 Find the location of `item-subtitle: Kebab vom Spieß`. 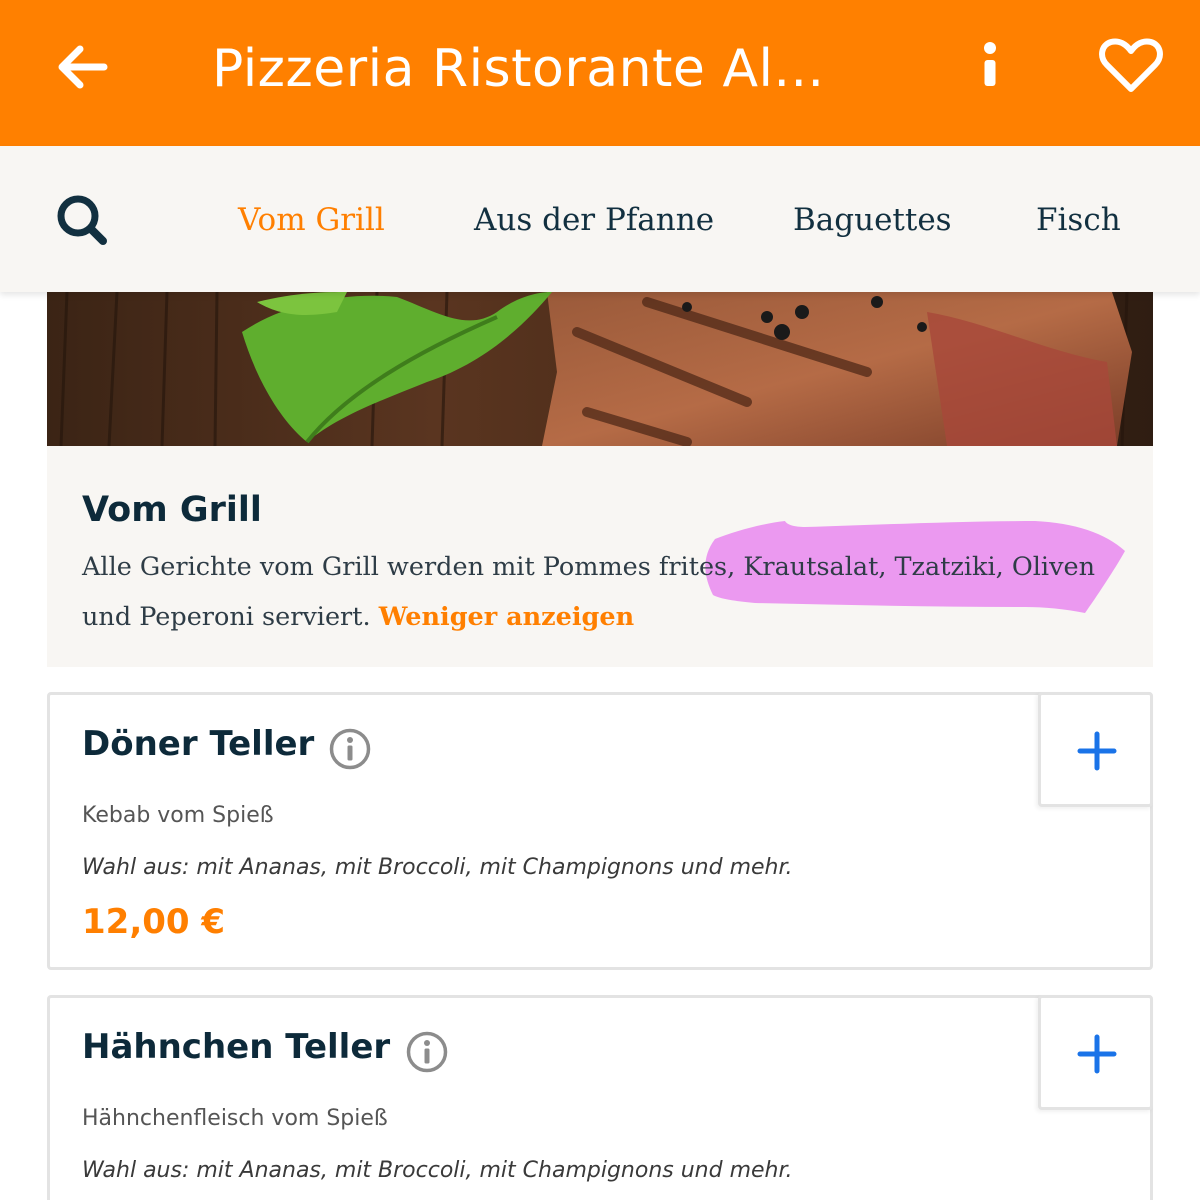

item-subtitle: Kebab vom Spieß is located at coordinates (178, 815).